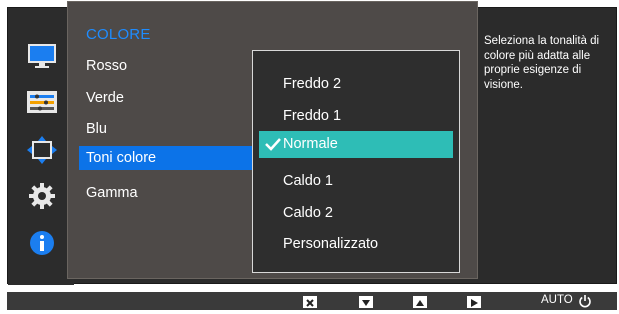  I want to click on menu-item-gamma: Gamma, so click(112, 193).